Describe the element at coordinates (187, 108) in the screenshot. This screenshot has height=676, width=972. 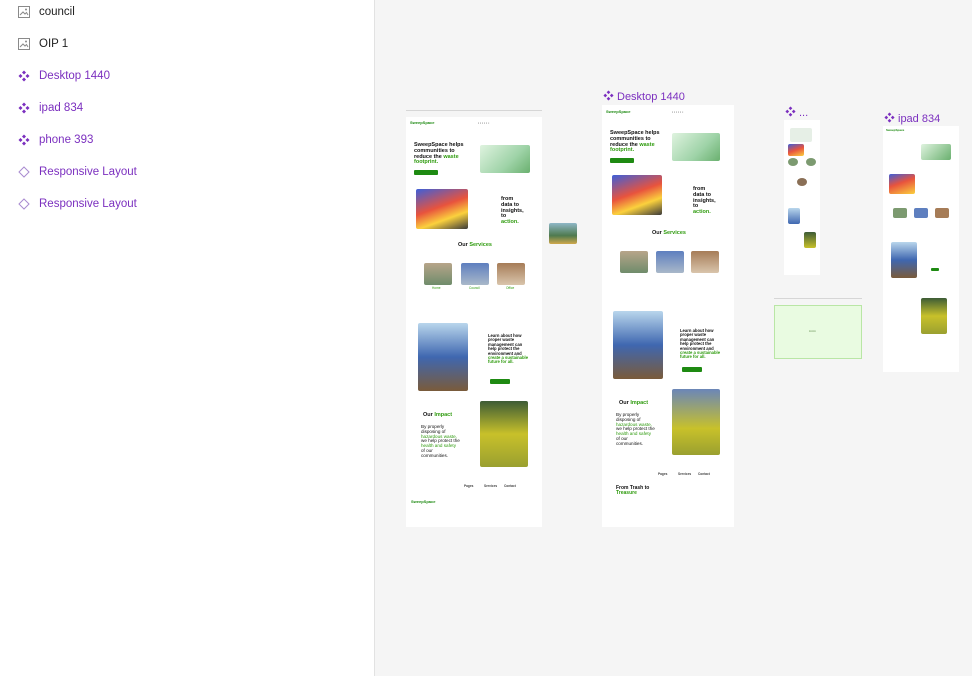
I see `layer-ipad-834: ipad 834` at that location.